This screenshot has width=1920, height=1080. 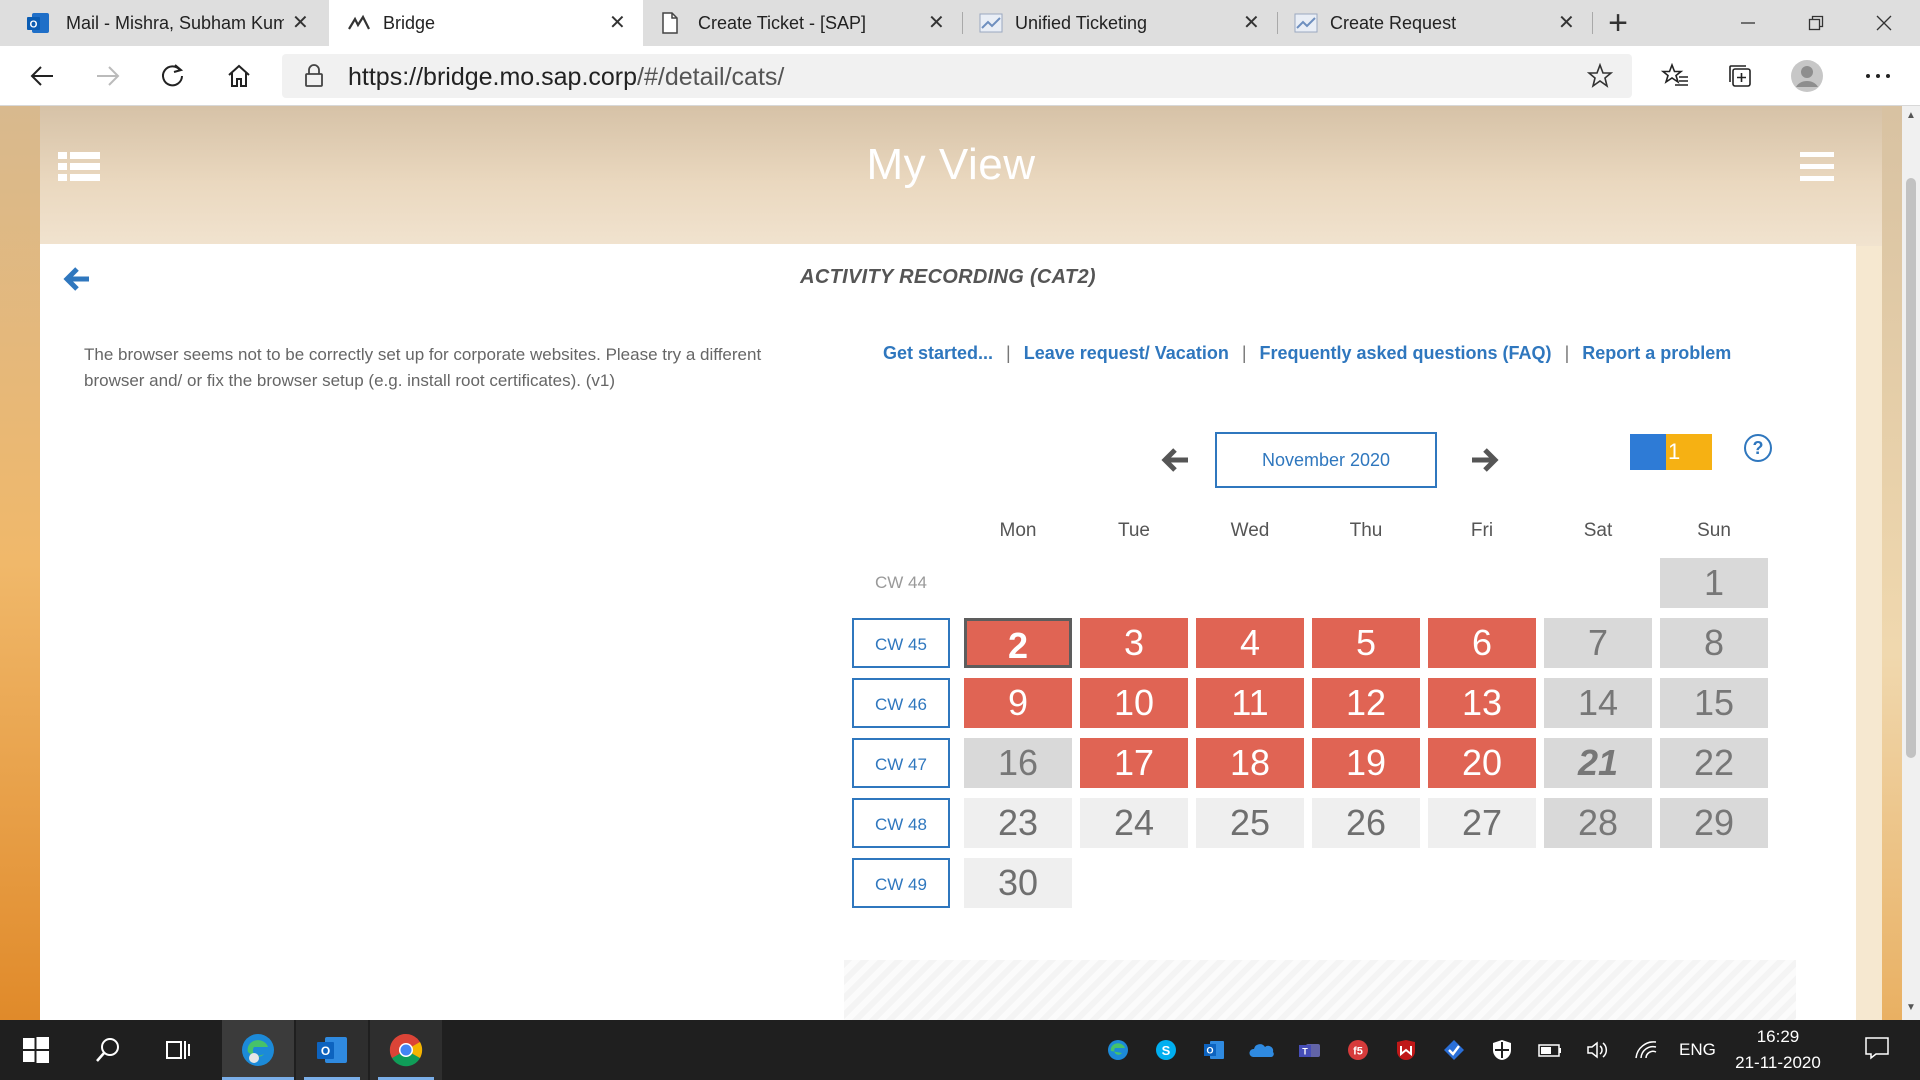 What do you see at coordinates (1393, 22) in the screenshot?
I see `tab-title: Create Request` at bounding box center [1393, 22].